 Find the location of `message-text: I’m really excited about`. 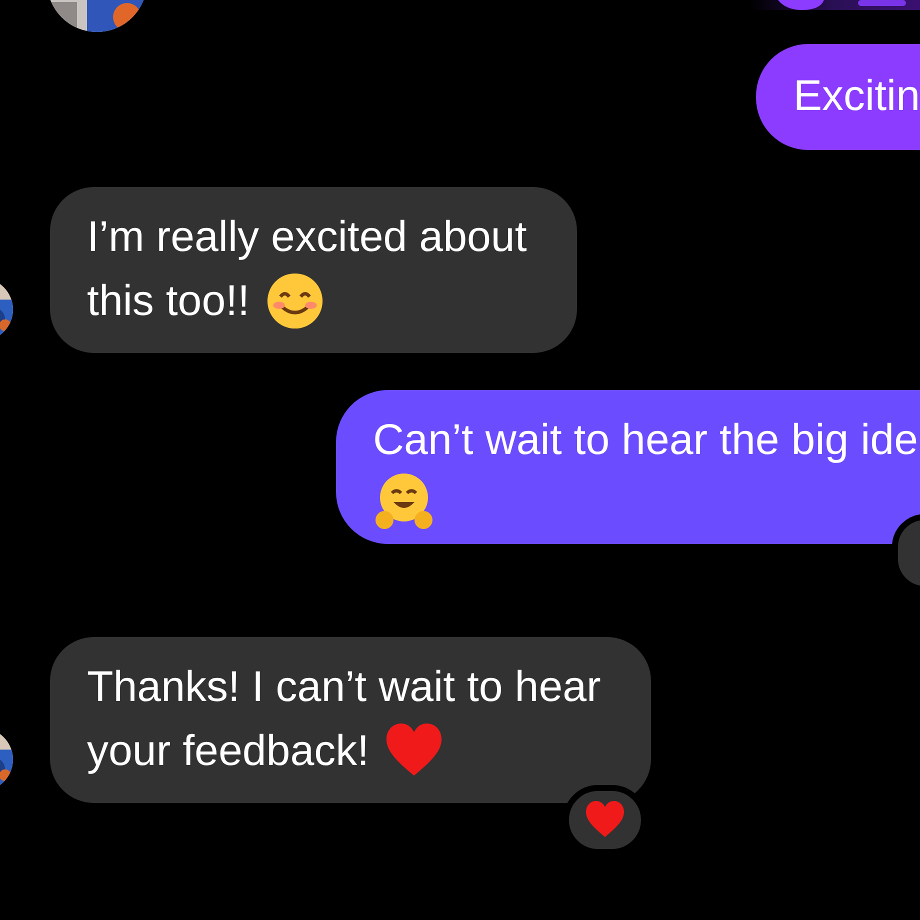

message-text: I’m really excited about is located at coordinates (307, 237).